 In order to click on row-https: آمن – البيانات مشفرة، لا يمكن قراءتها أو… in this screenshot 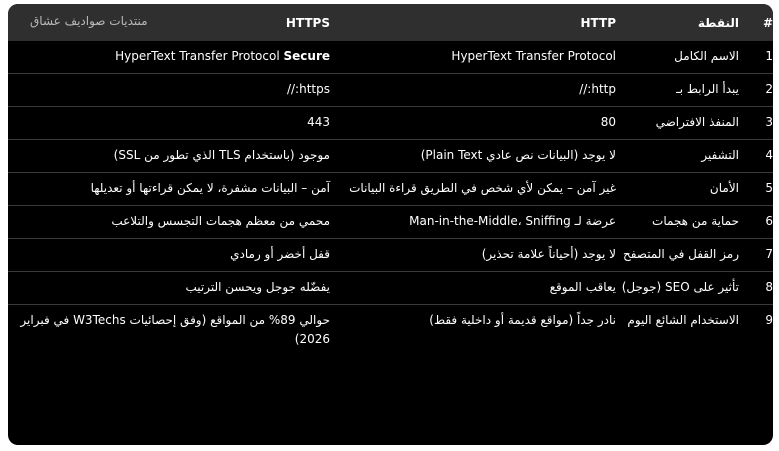, I will do `click(169, 189)`.